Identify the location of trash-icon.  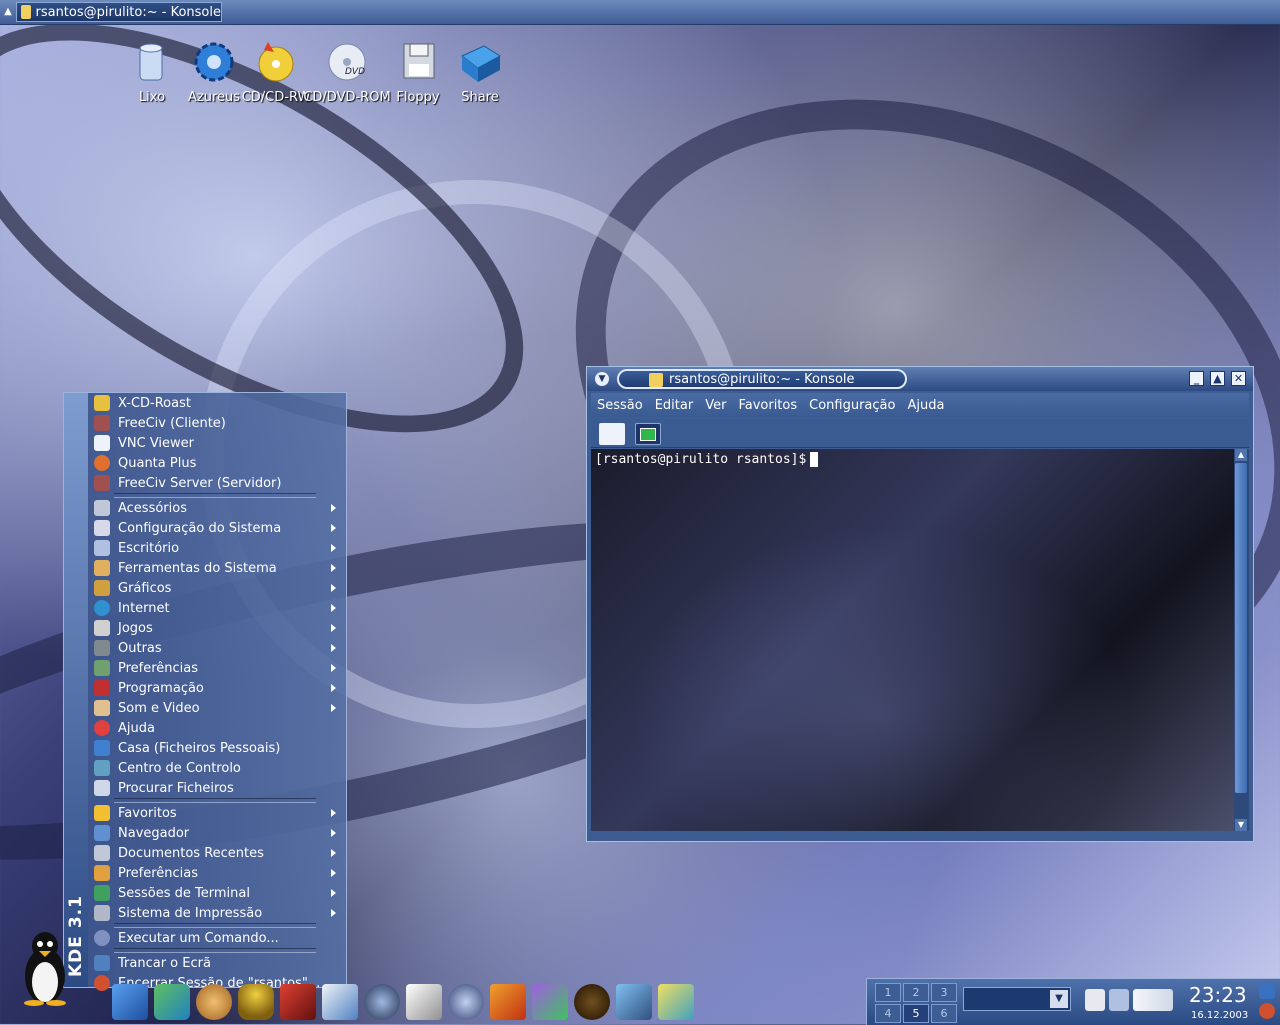
(152, 61).